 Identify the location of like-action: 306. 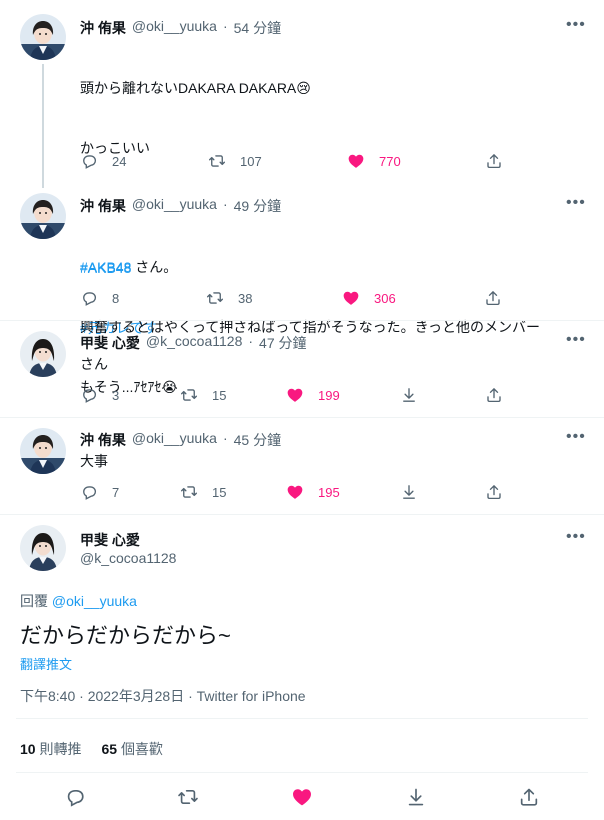
(369, 298).